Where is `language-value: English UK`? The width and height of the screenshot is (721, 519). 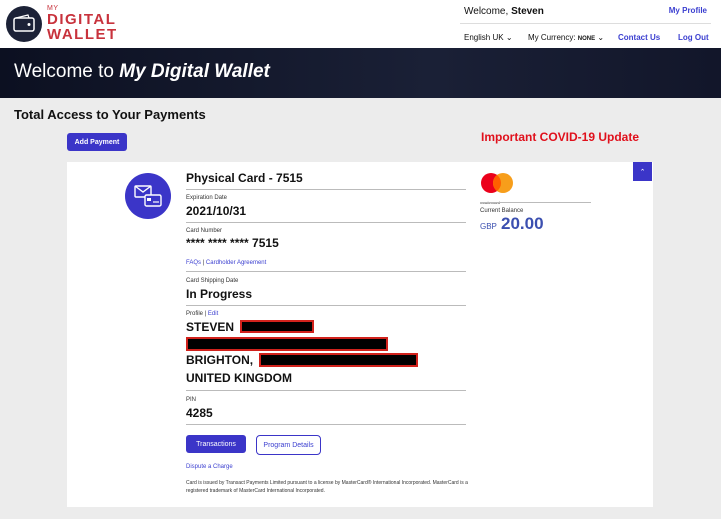
language-value: English UK is located at coordinates (484, 37).